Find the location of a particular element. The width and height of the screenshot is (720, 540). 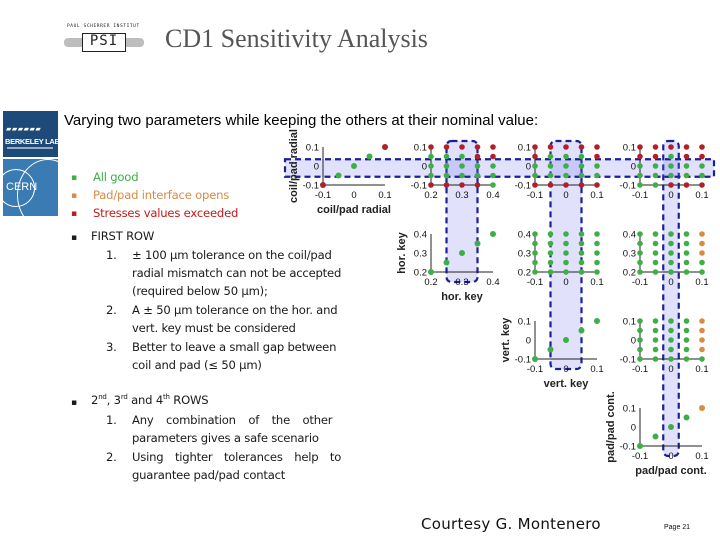

y-tick-label: 0.1 is located at coordinates (524, 148).